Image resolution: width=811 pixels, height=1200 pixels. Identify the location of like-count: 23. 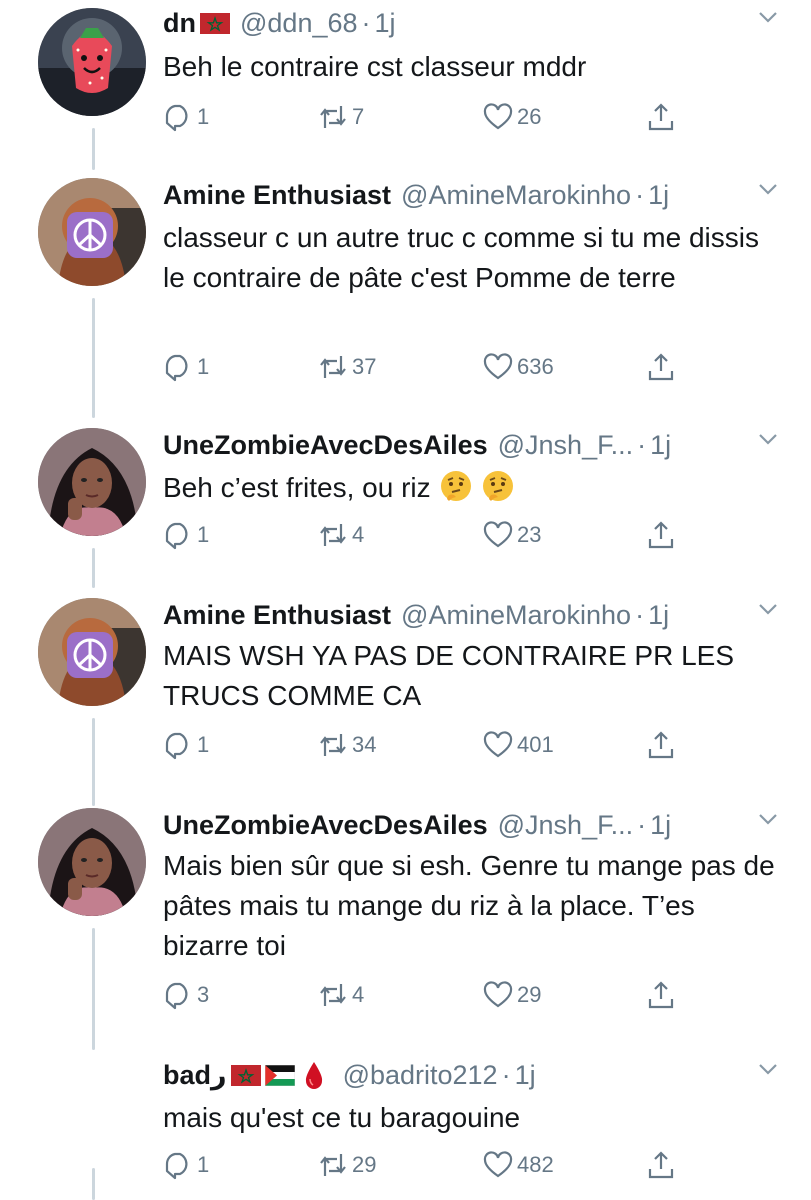
(529, 534).